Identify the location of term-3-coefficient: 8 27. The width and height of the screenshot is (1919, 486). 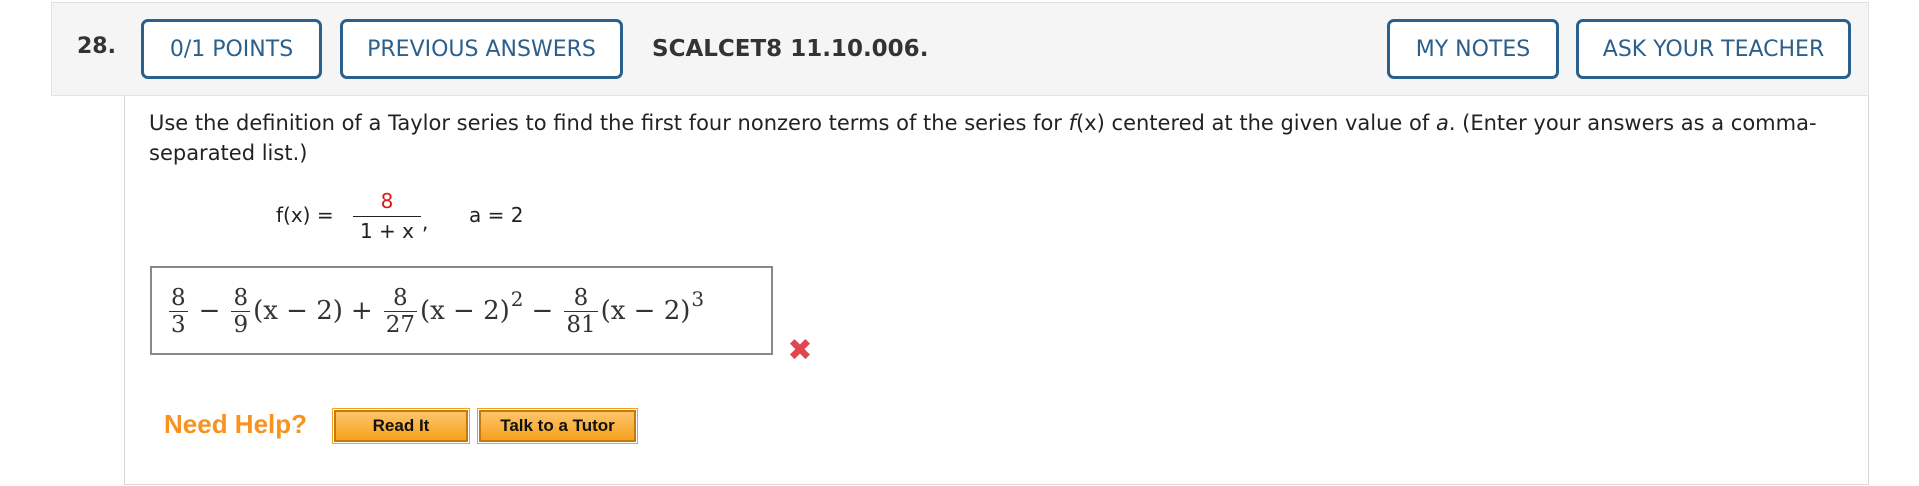
(400, 311).